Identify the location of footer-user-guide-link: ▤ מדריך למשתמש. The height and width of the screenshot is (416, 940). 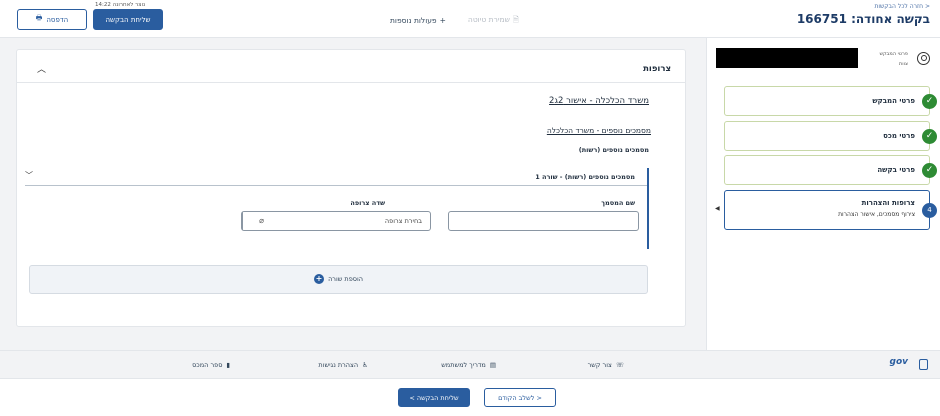
(468, 365).